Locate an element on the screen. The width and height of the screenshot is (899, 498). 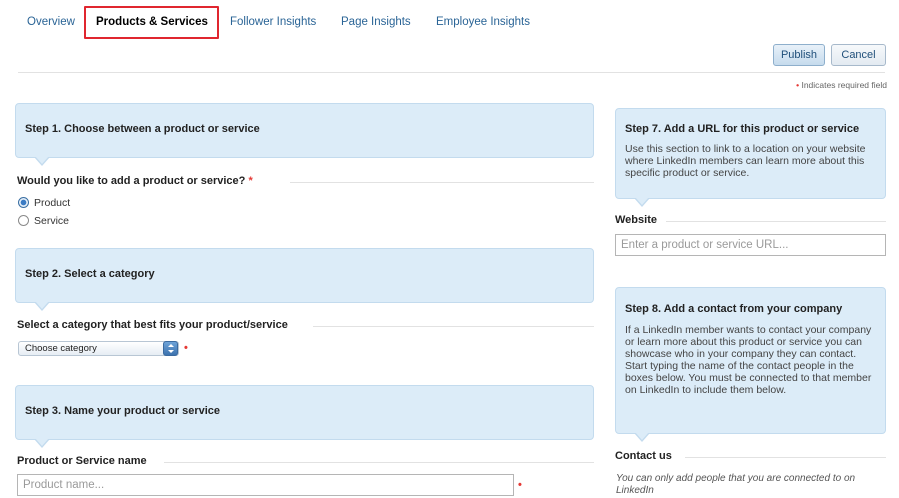
service-radio is located at coordinates (23, 220).